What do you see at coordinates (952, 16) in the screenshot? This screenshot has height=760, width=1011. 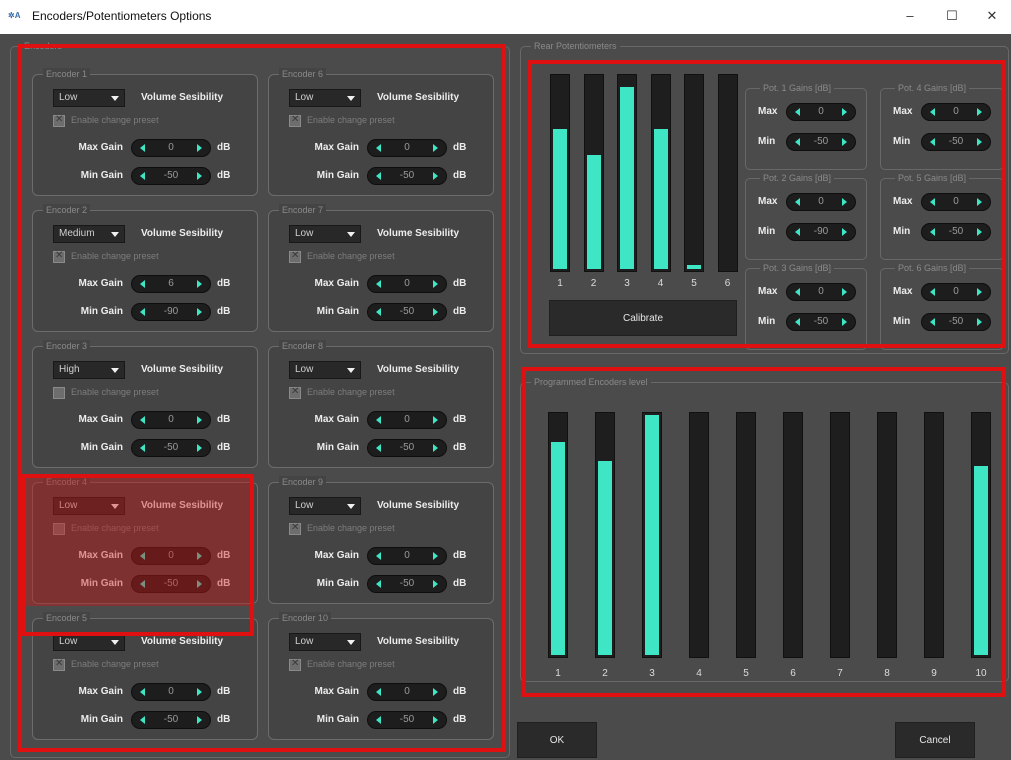 I see `maximize-button: ☐` at bounding box center [952, 16].